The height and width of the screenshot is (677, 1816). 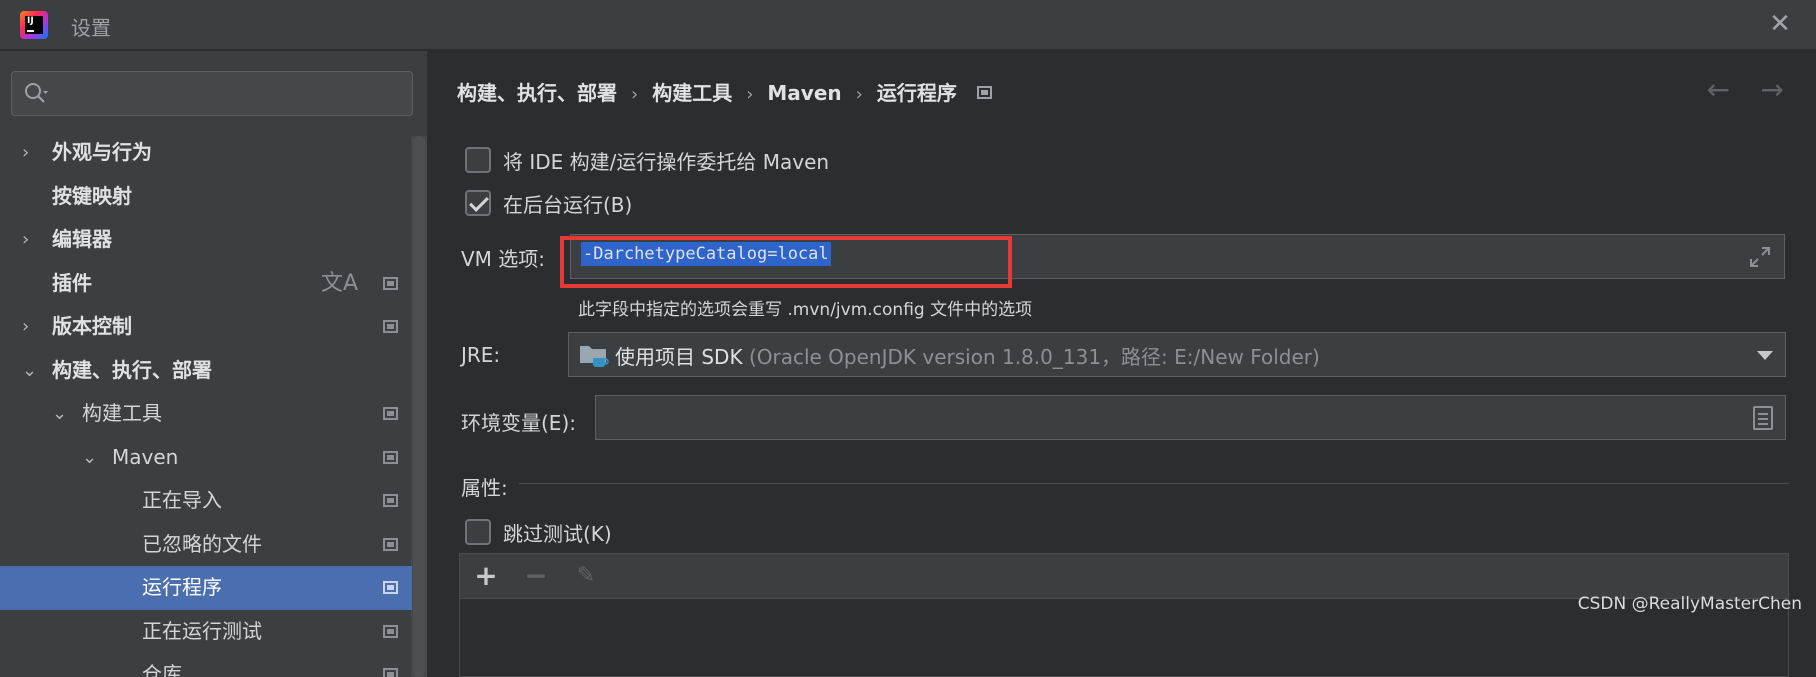 I want to click on delegate-to-maven-row: 将 IDE 构建/运行操作委托给 Maven, so click(x=647, y=160).